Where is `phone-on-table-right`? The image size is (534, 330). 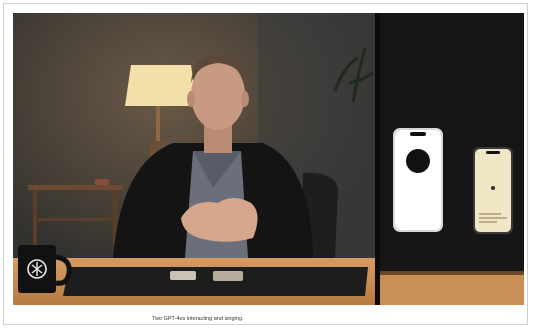
phone-on-table-right is located at coordinates (228, 276).